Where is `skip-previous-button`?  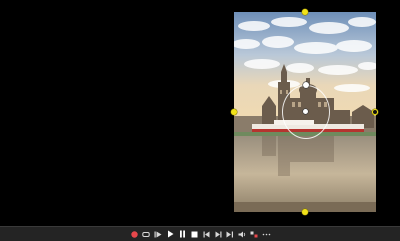 skip-previous-button is located at coordinates (206, 234).